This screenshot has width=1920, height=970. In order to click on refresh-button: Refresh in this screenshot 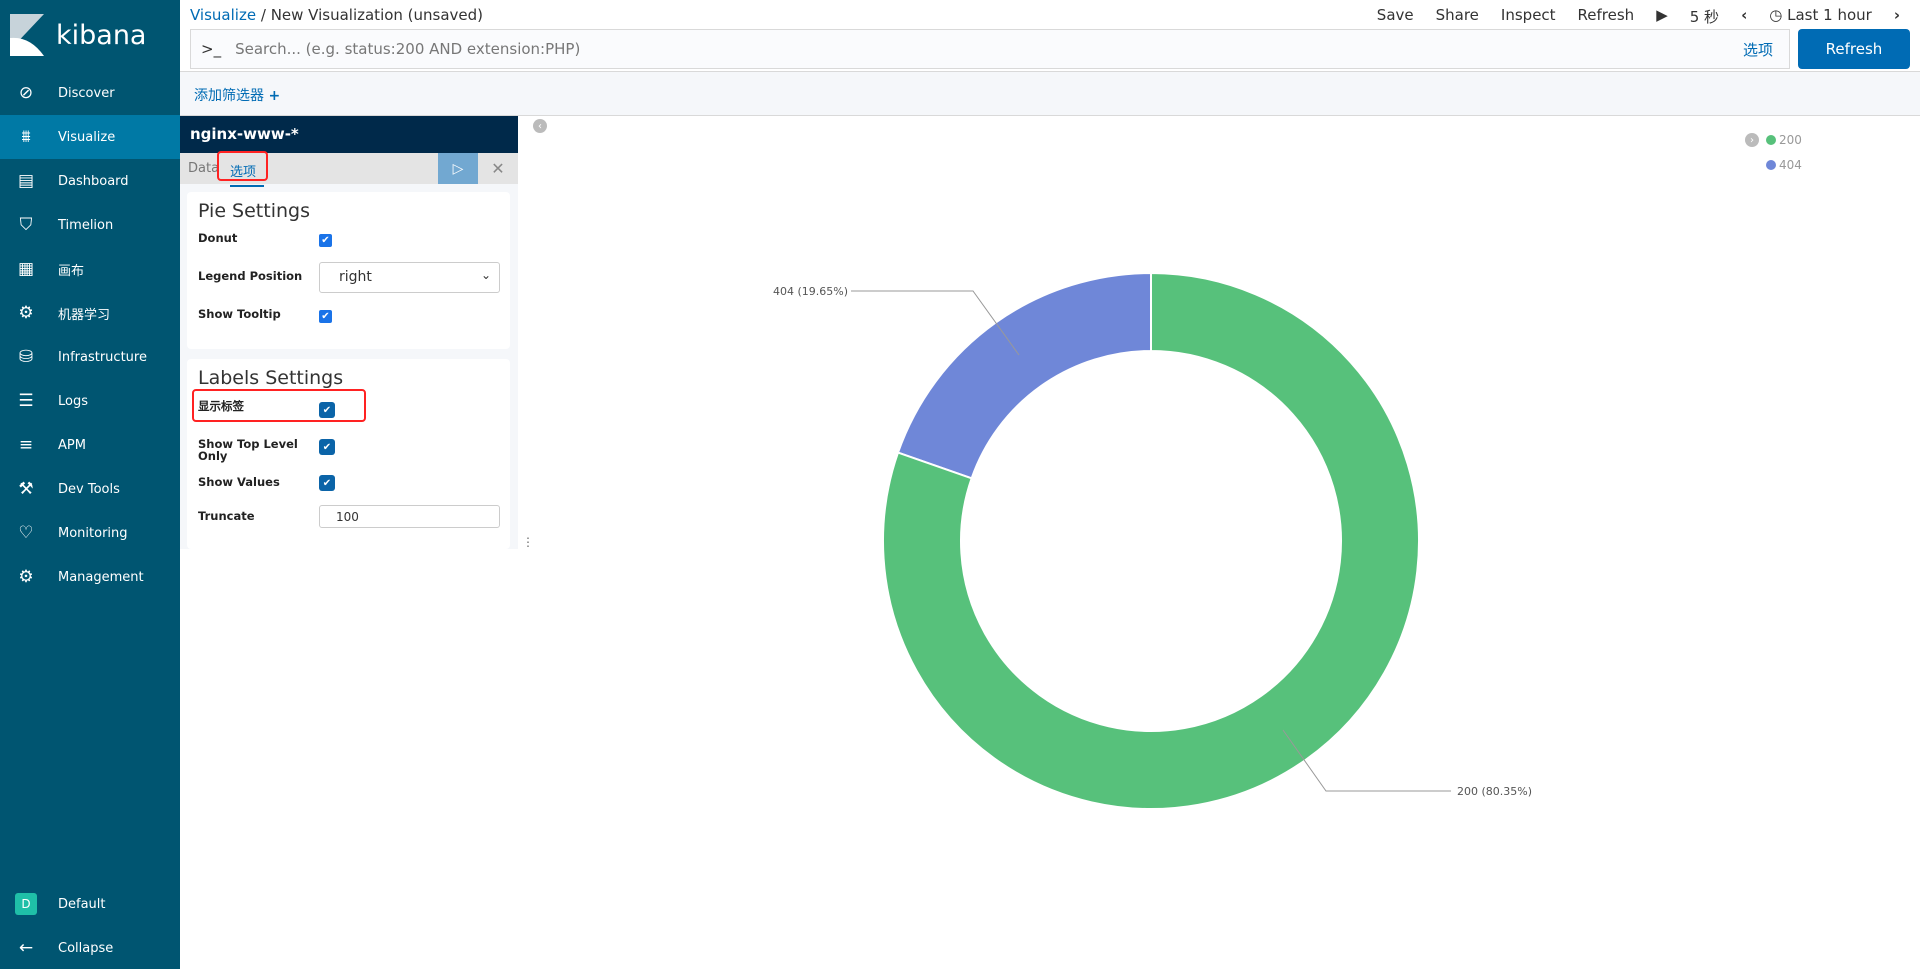, I will do `click(1854, 49)`.